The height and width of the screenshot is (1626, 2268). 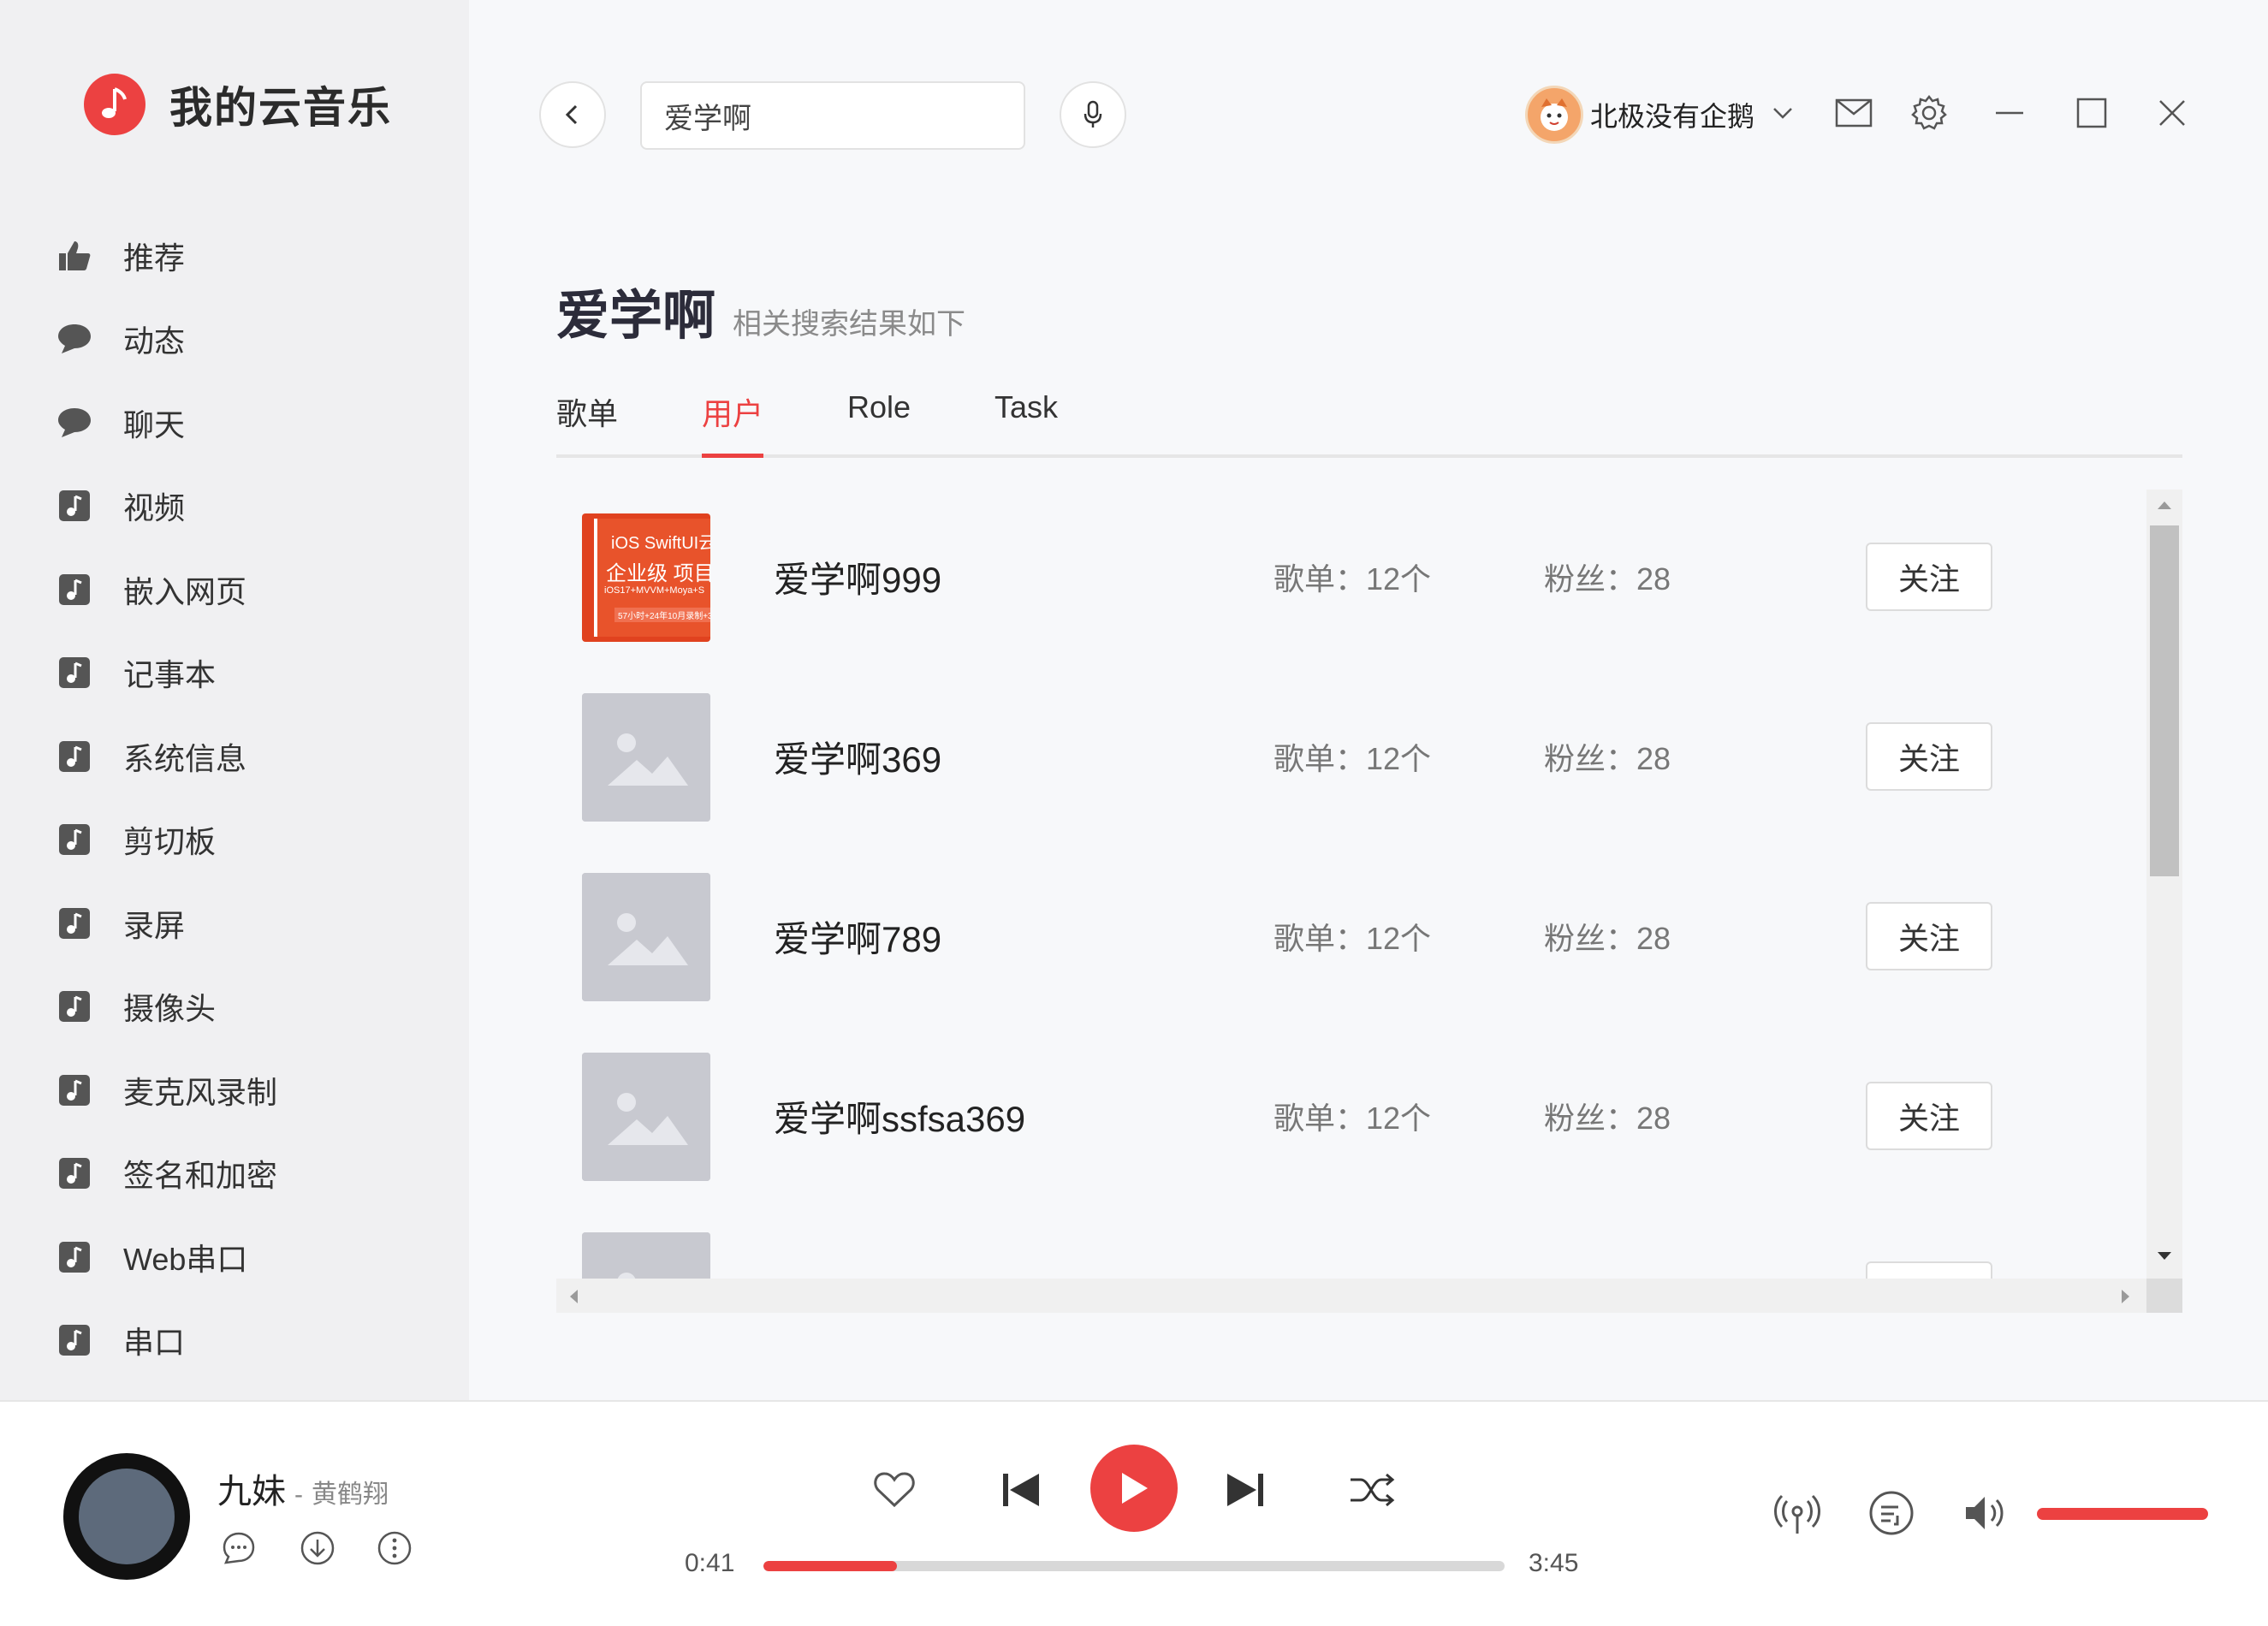 I want to click on chevron-down-icon, so click(x=1783, y=115).